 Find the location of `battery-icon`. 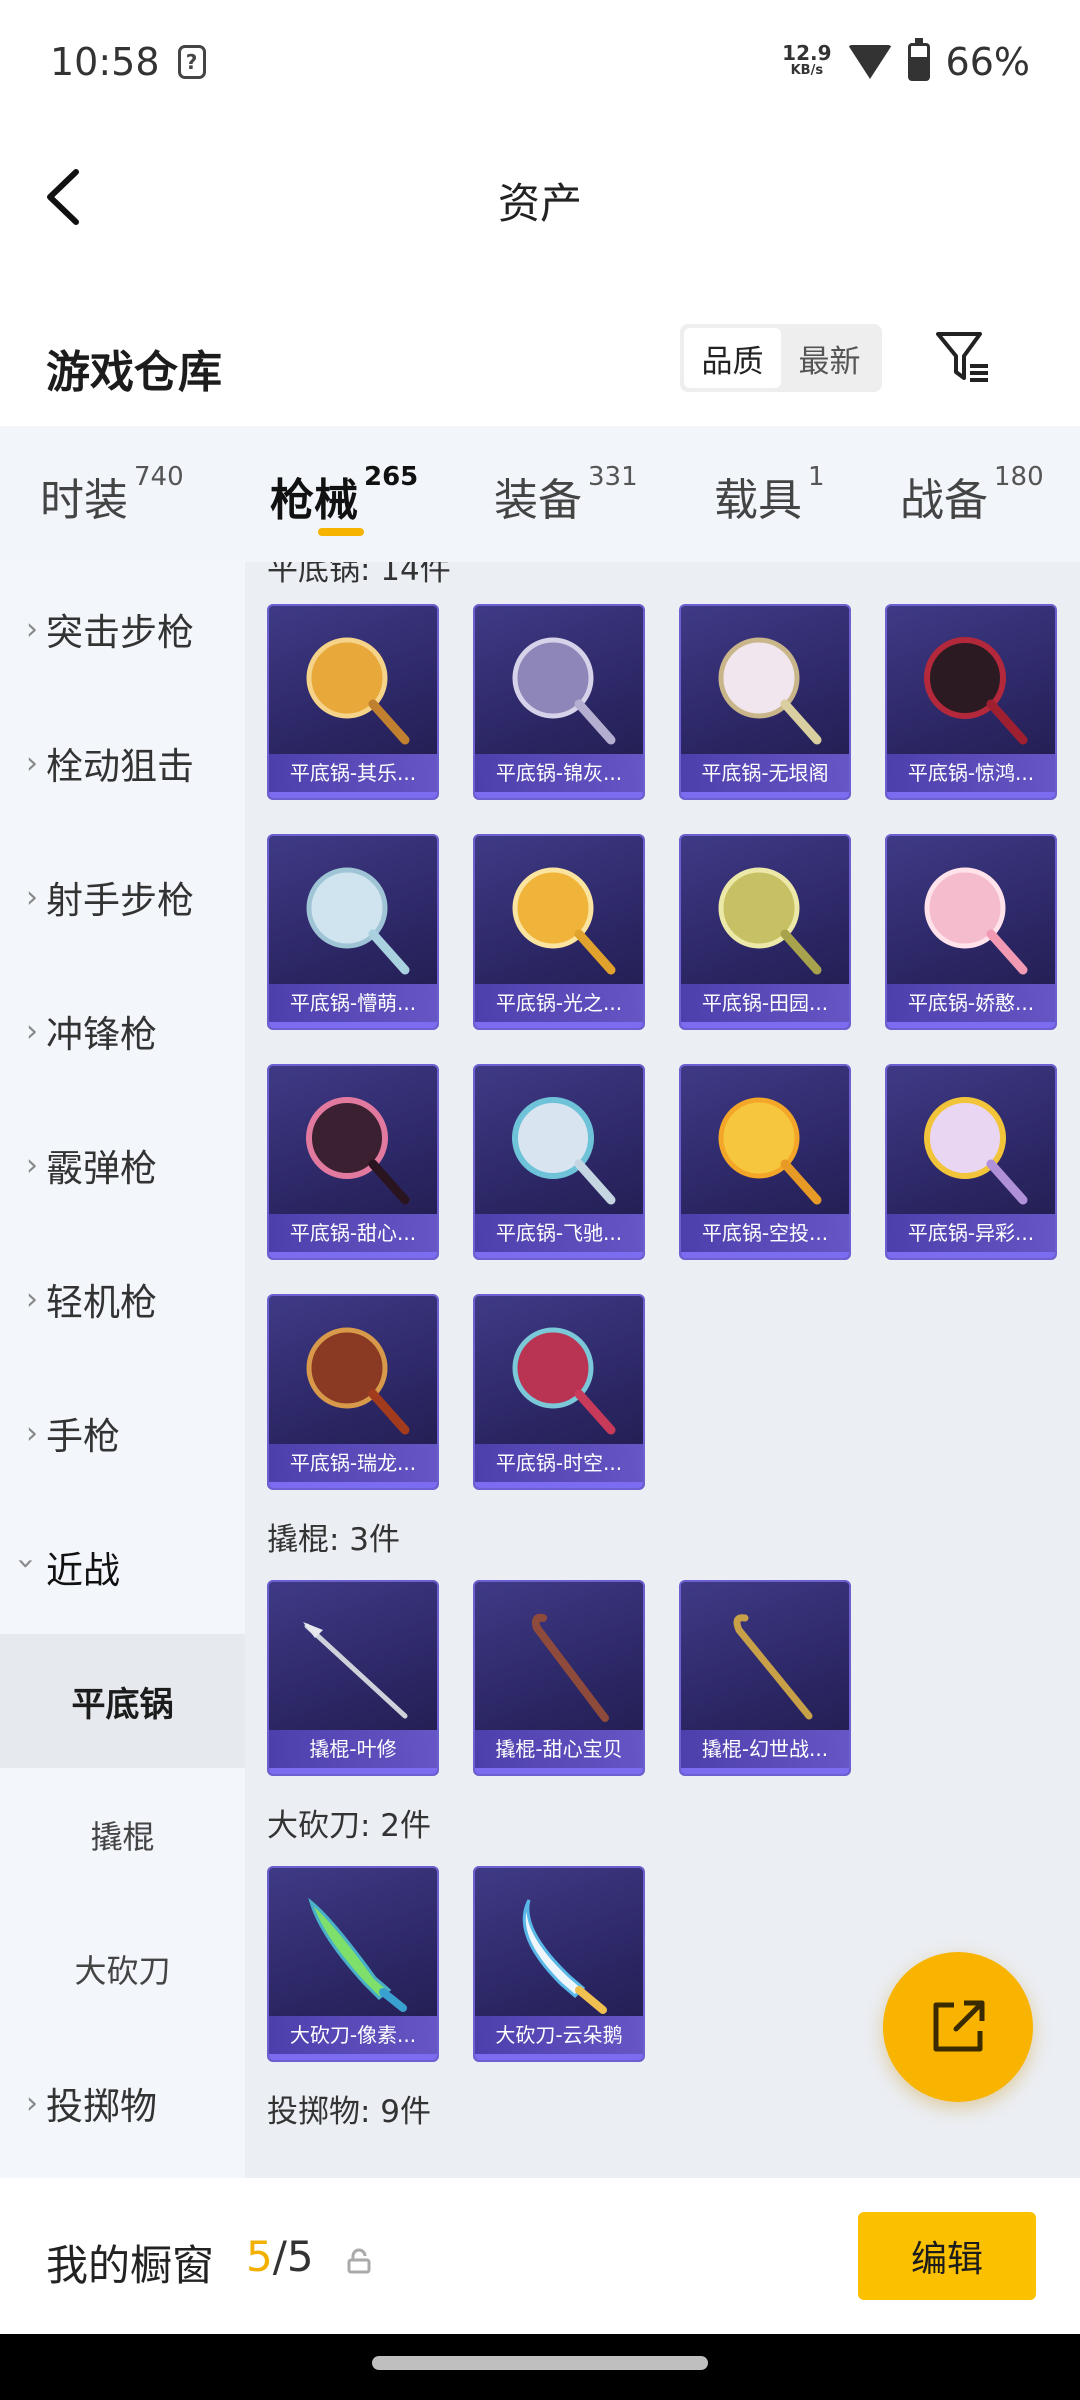

battery-icon is located at coordinates (918, 59).